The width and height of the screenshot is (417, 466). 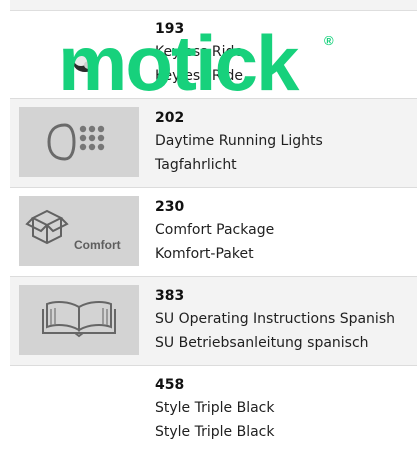 What do you see at coordinates (239, 141) in the screenshot?
I see `option-name-en: Daytime Running Lights` at bounding box center [239, 141].